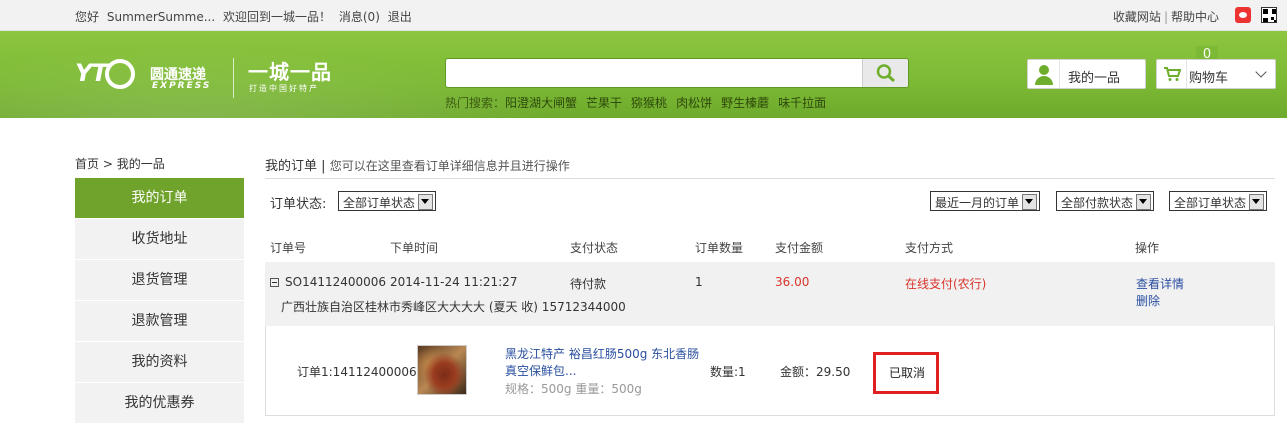  Describe the element at coordinates (159, 362) in the screenshot. I see `sidebar-item-profile: 我的资料` at that location.